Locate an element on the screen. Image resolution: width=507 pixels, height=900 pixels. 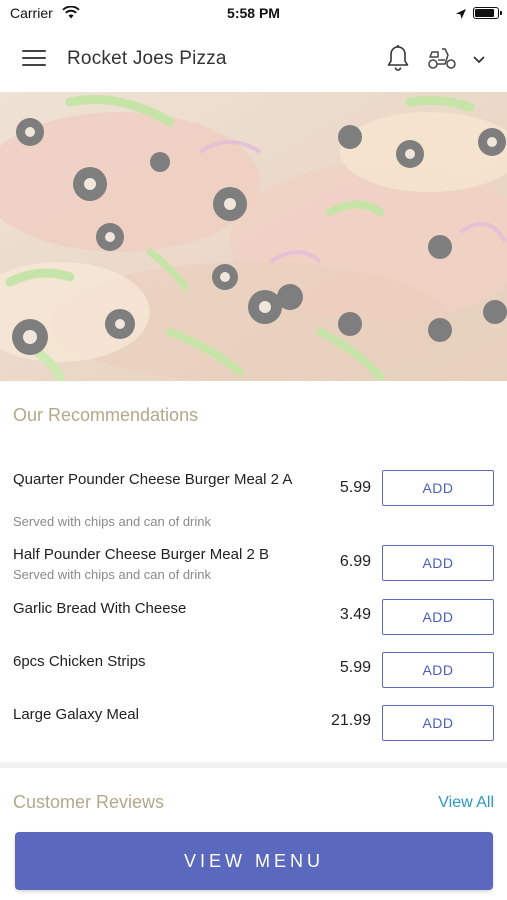
scooter-icon is located at coordinates (442, 60).